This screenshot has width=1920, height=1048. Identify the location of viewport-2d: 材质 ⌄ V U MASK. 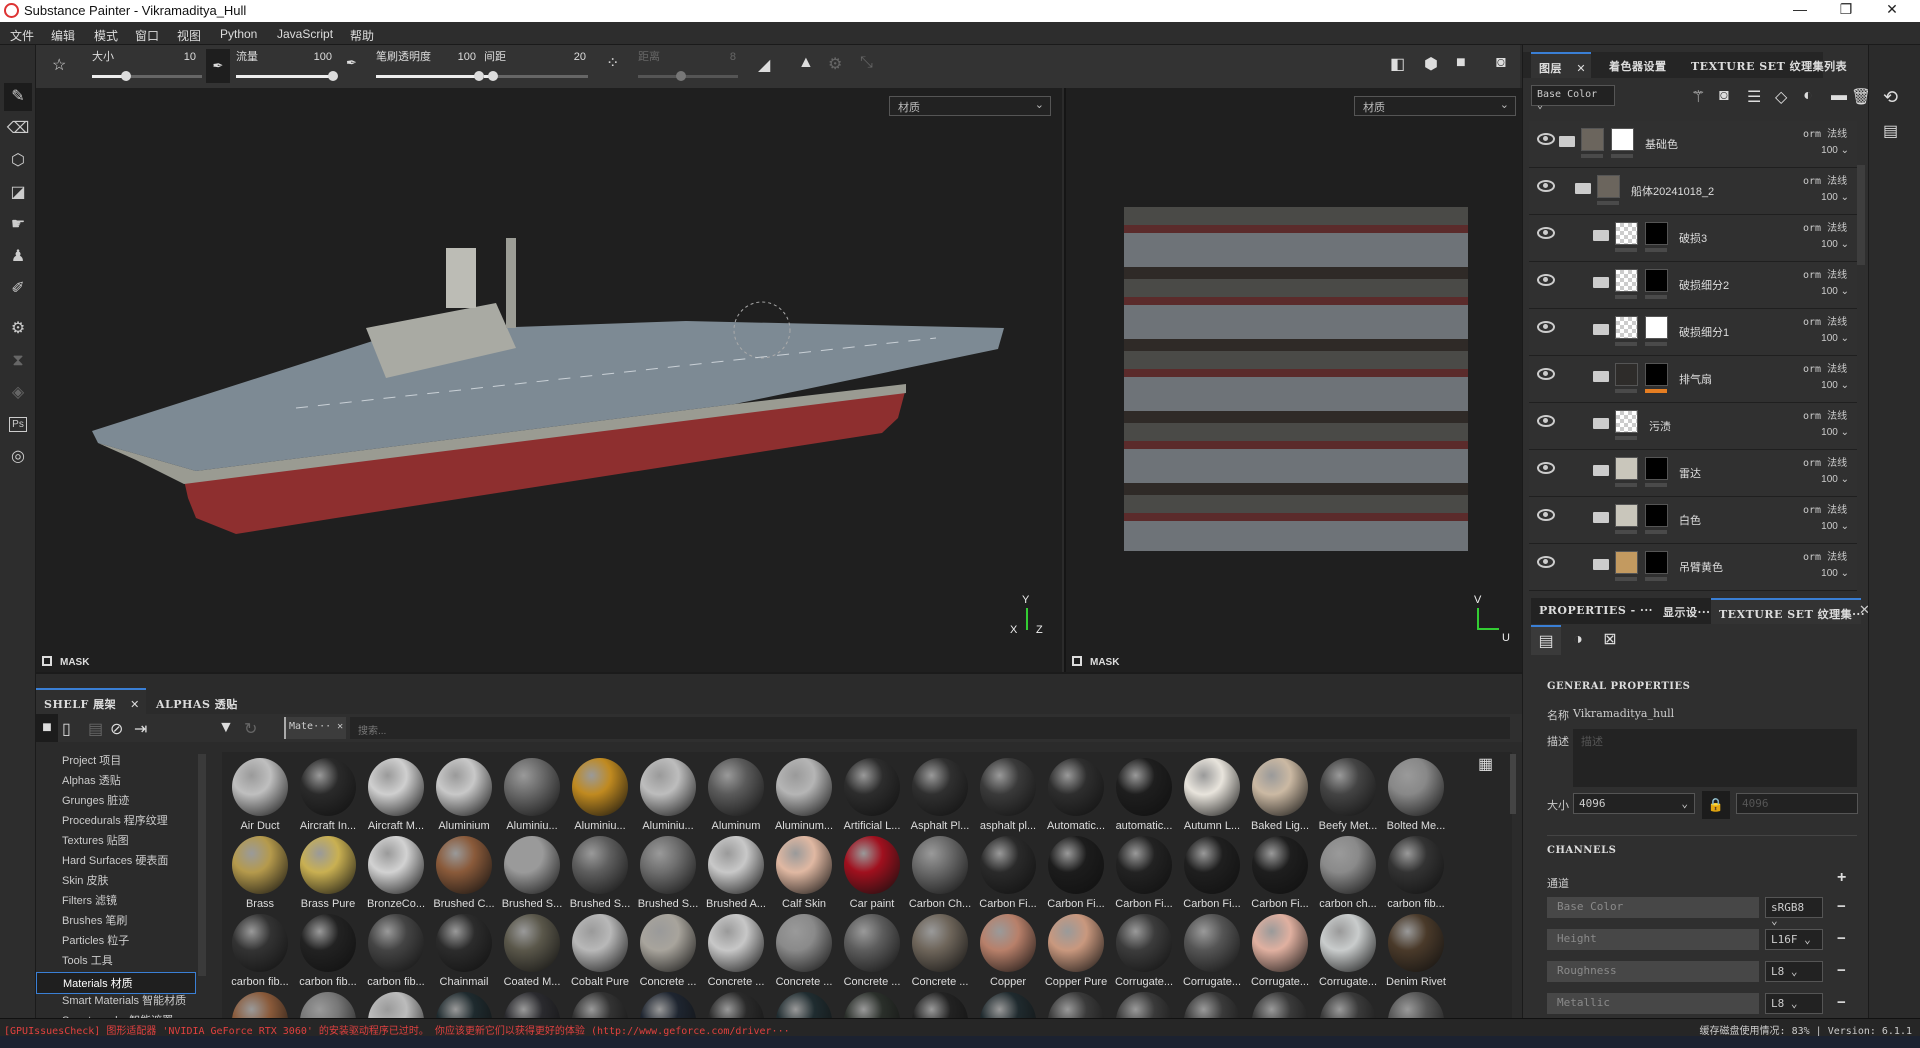
(1293, 380).